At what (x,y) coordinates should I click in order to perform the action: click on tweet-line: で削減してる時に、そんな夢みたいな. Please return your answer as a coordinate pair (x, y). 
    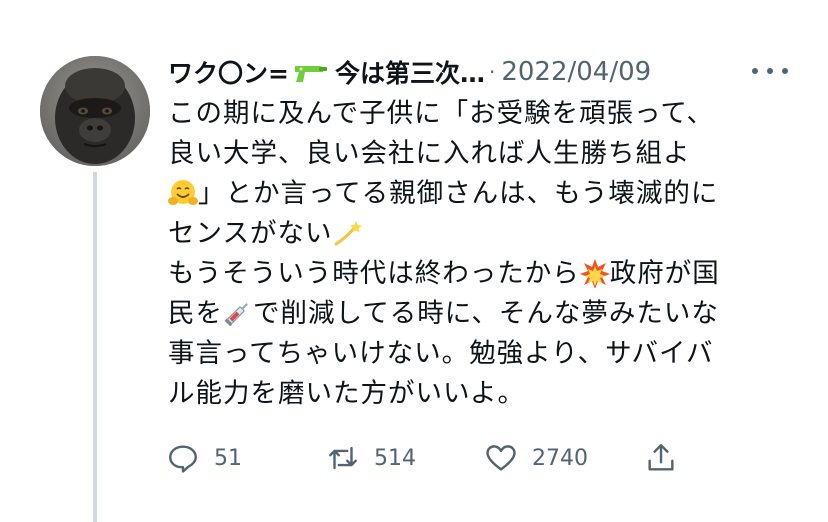
    Looking at the image, I should click on (486, 313).